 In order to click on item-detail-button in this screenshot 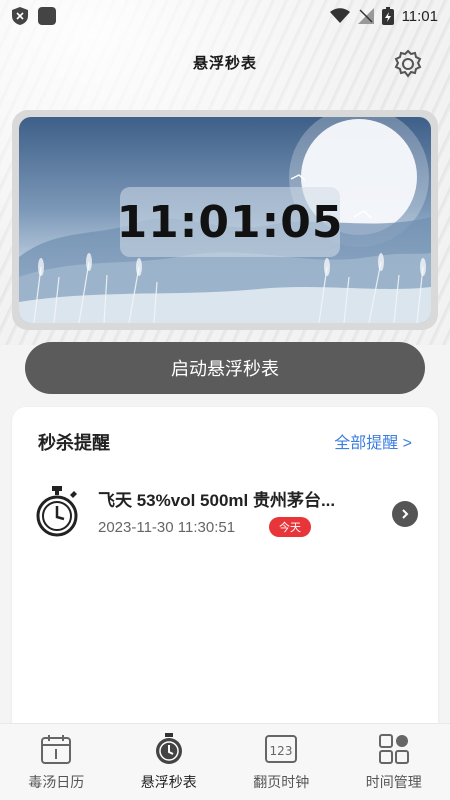, I will do `click(405, 514)`.